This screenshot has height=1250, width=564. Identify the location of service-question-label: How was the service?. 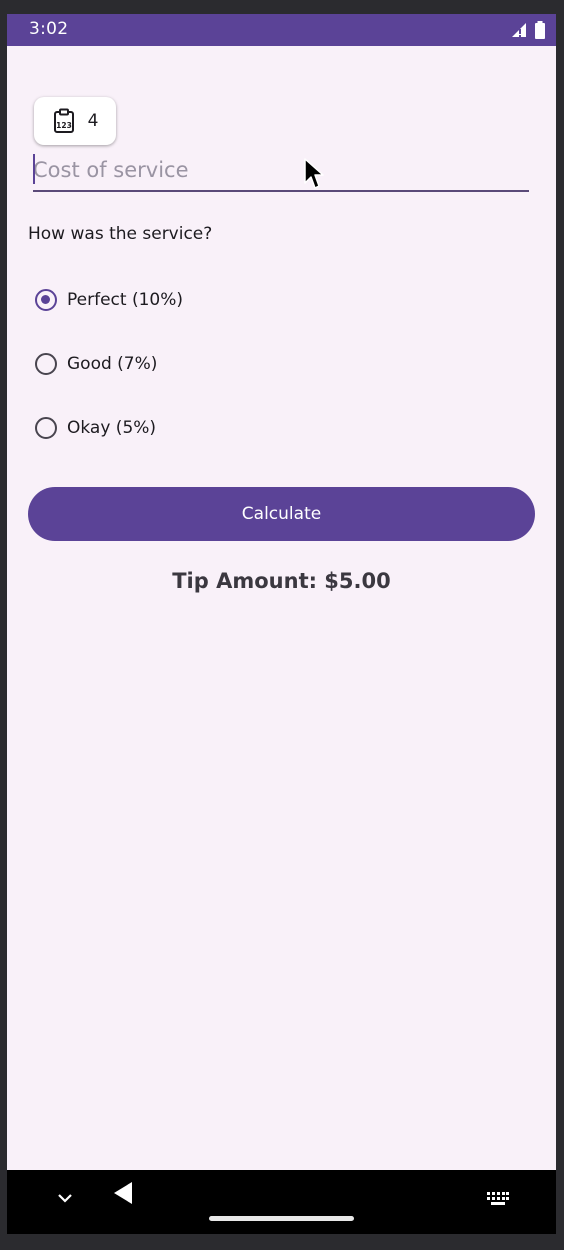
(120, 234).